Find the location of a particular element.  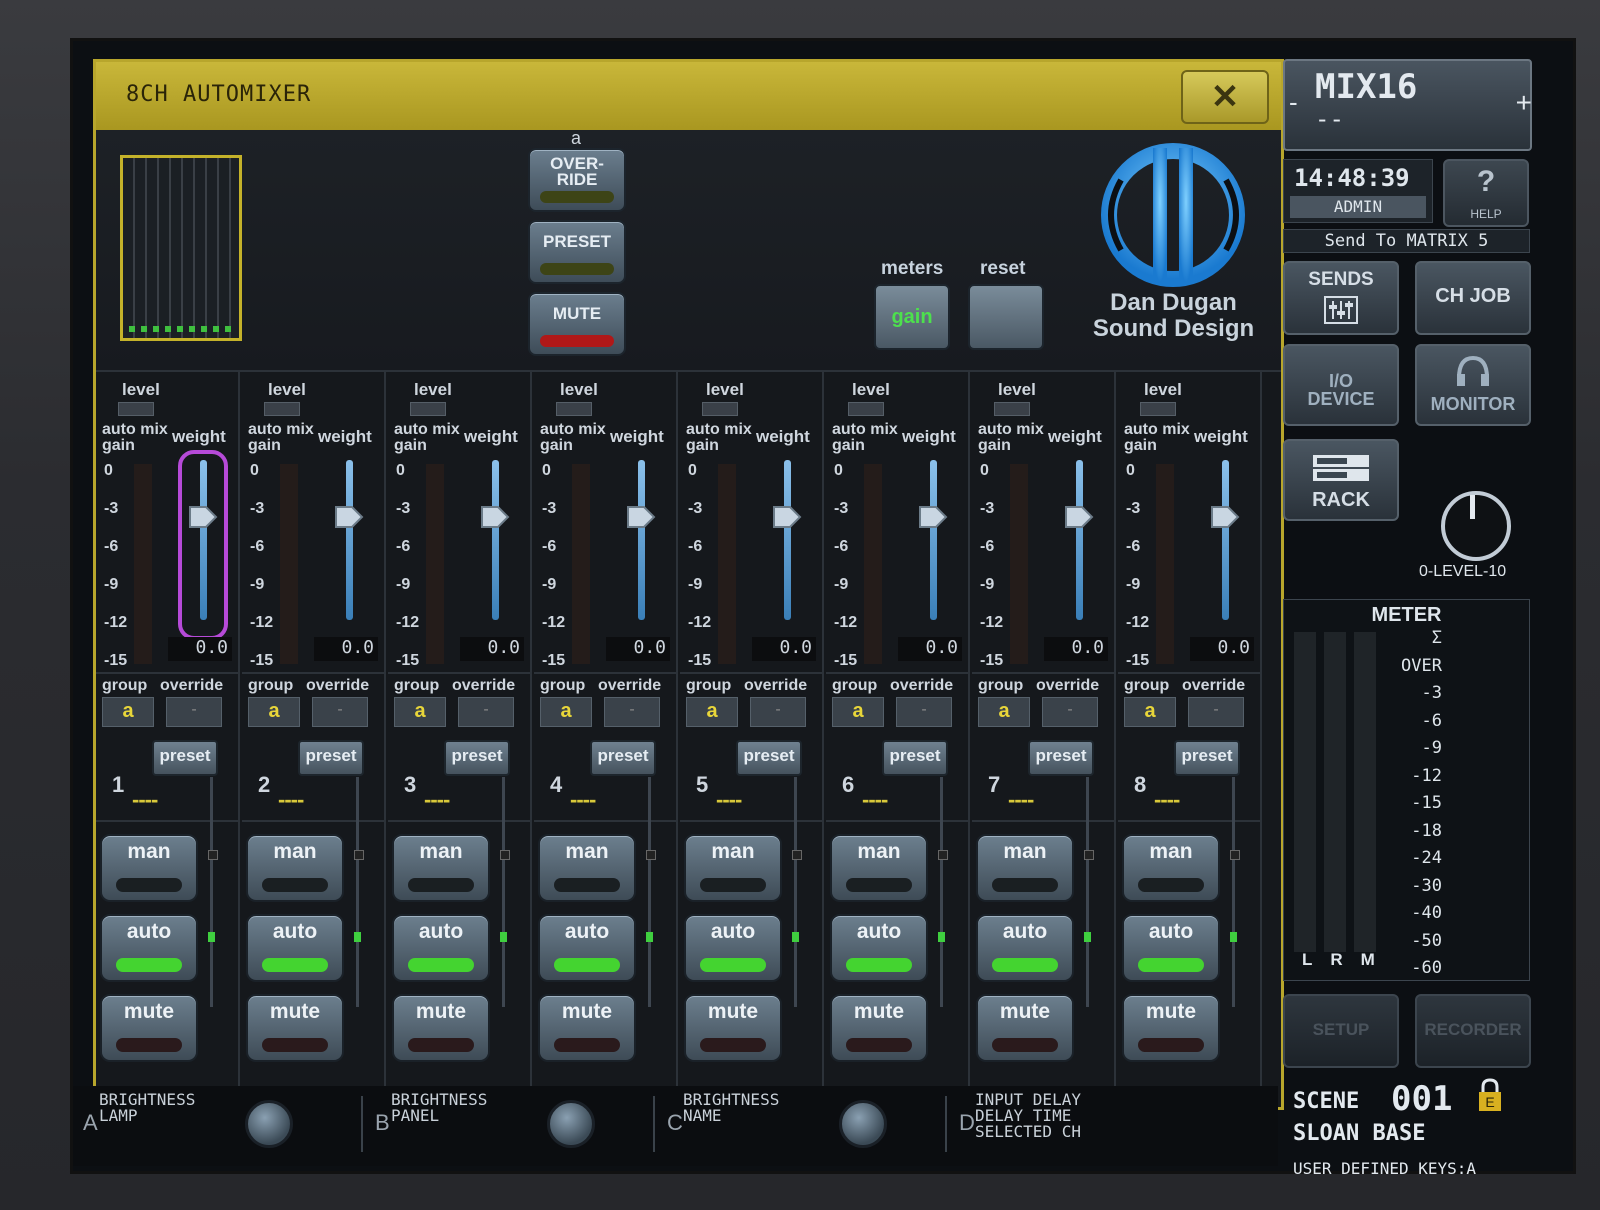

man-lamp is located at coordinates (587, 885).